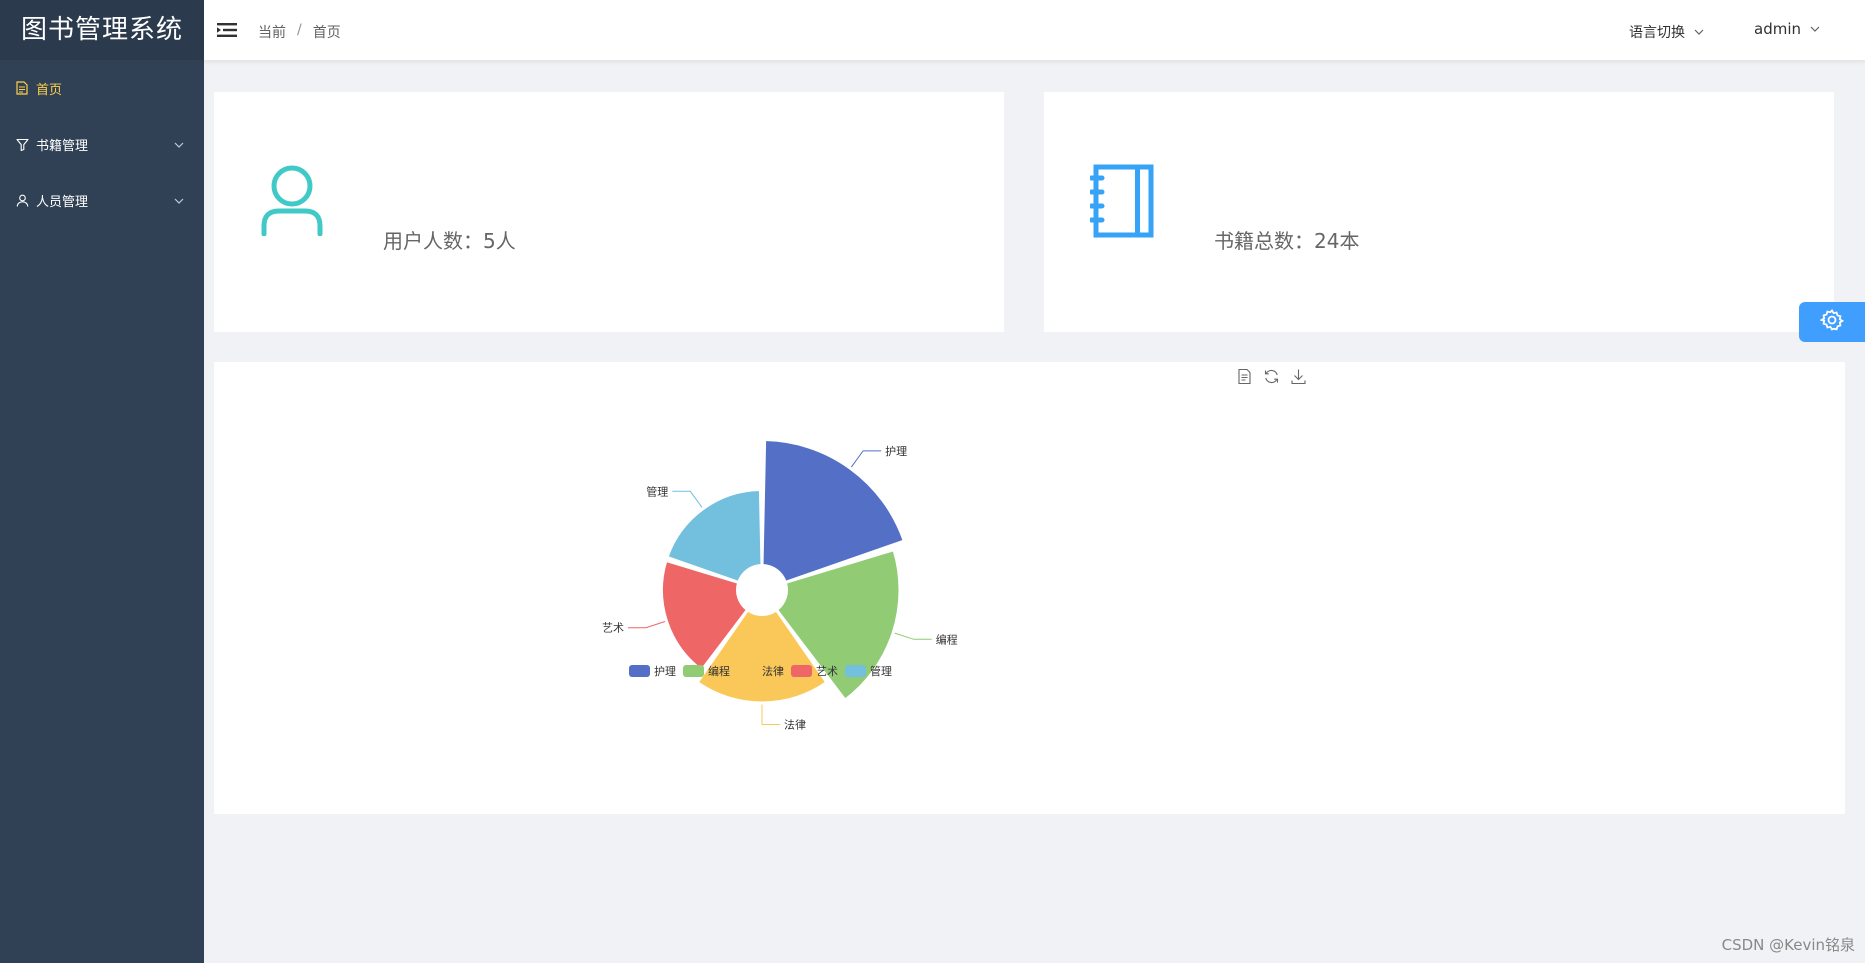 Image resolution: width=1865 pixels, height=963 pixels. Describe the element at coordinates (1034, 30) in the screenshot. I see `top-navbar: 当前 / 首页 语言切换 admin` at that location.